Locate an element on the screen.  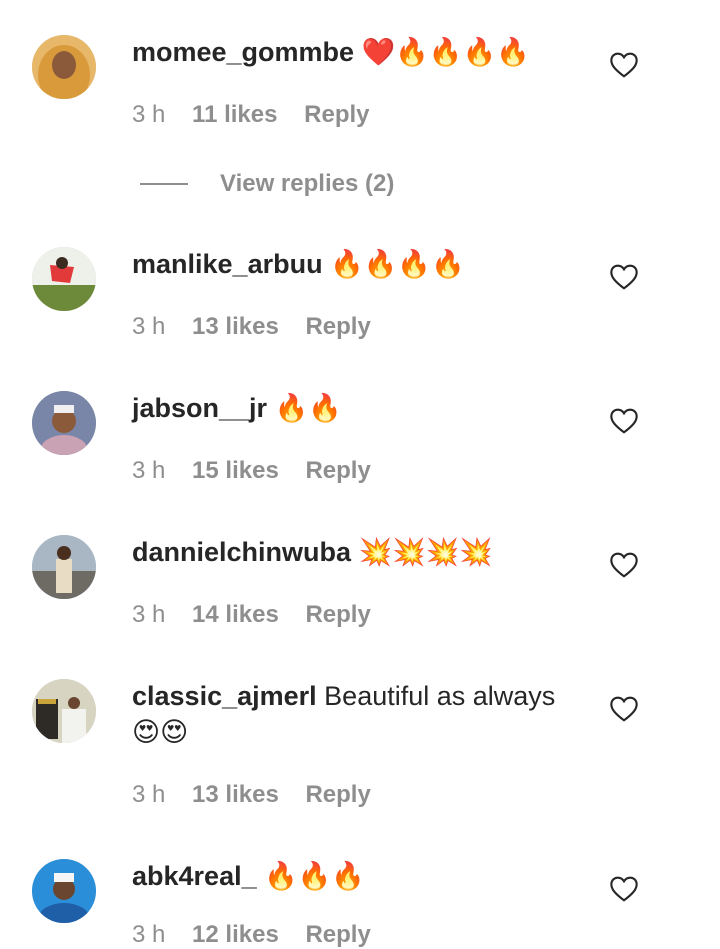
username-link: momee_gommbe is located at coordinates (243, 52).